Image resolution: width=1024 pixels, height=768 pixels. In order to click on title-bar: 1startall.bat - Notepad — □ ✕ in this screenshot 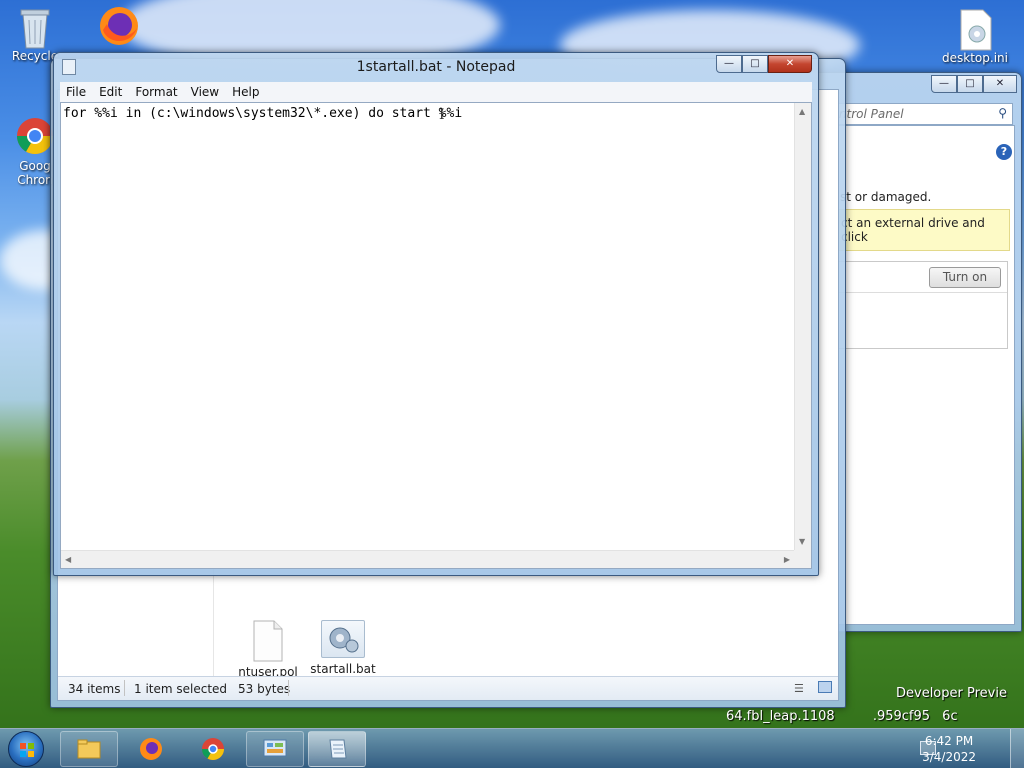, I will do `click(436, 67)`.